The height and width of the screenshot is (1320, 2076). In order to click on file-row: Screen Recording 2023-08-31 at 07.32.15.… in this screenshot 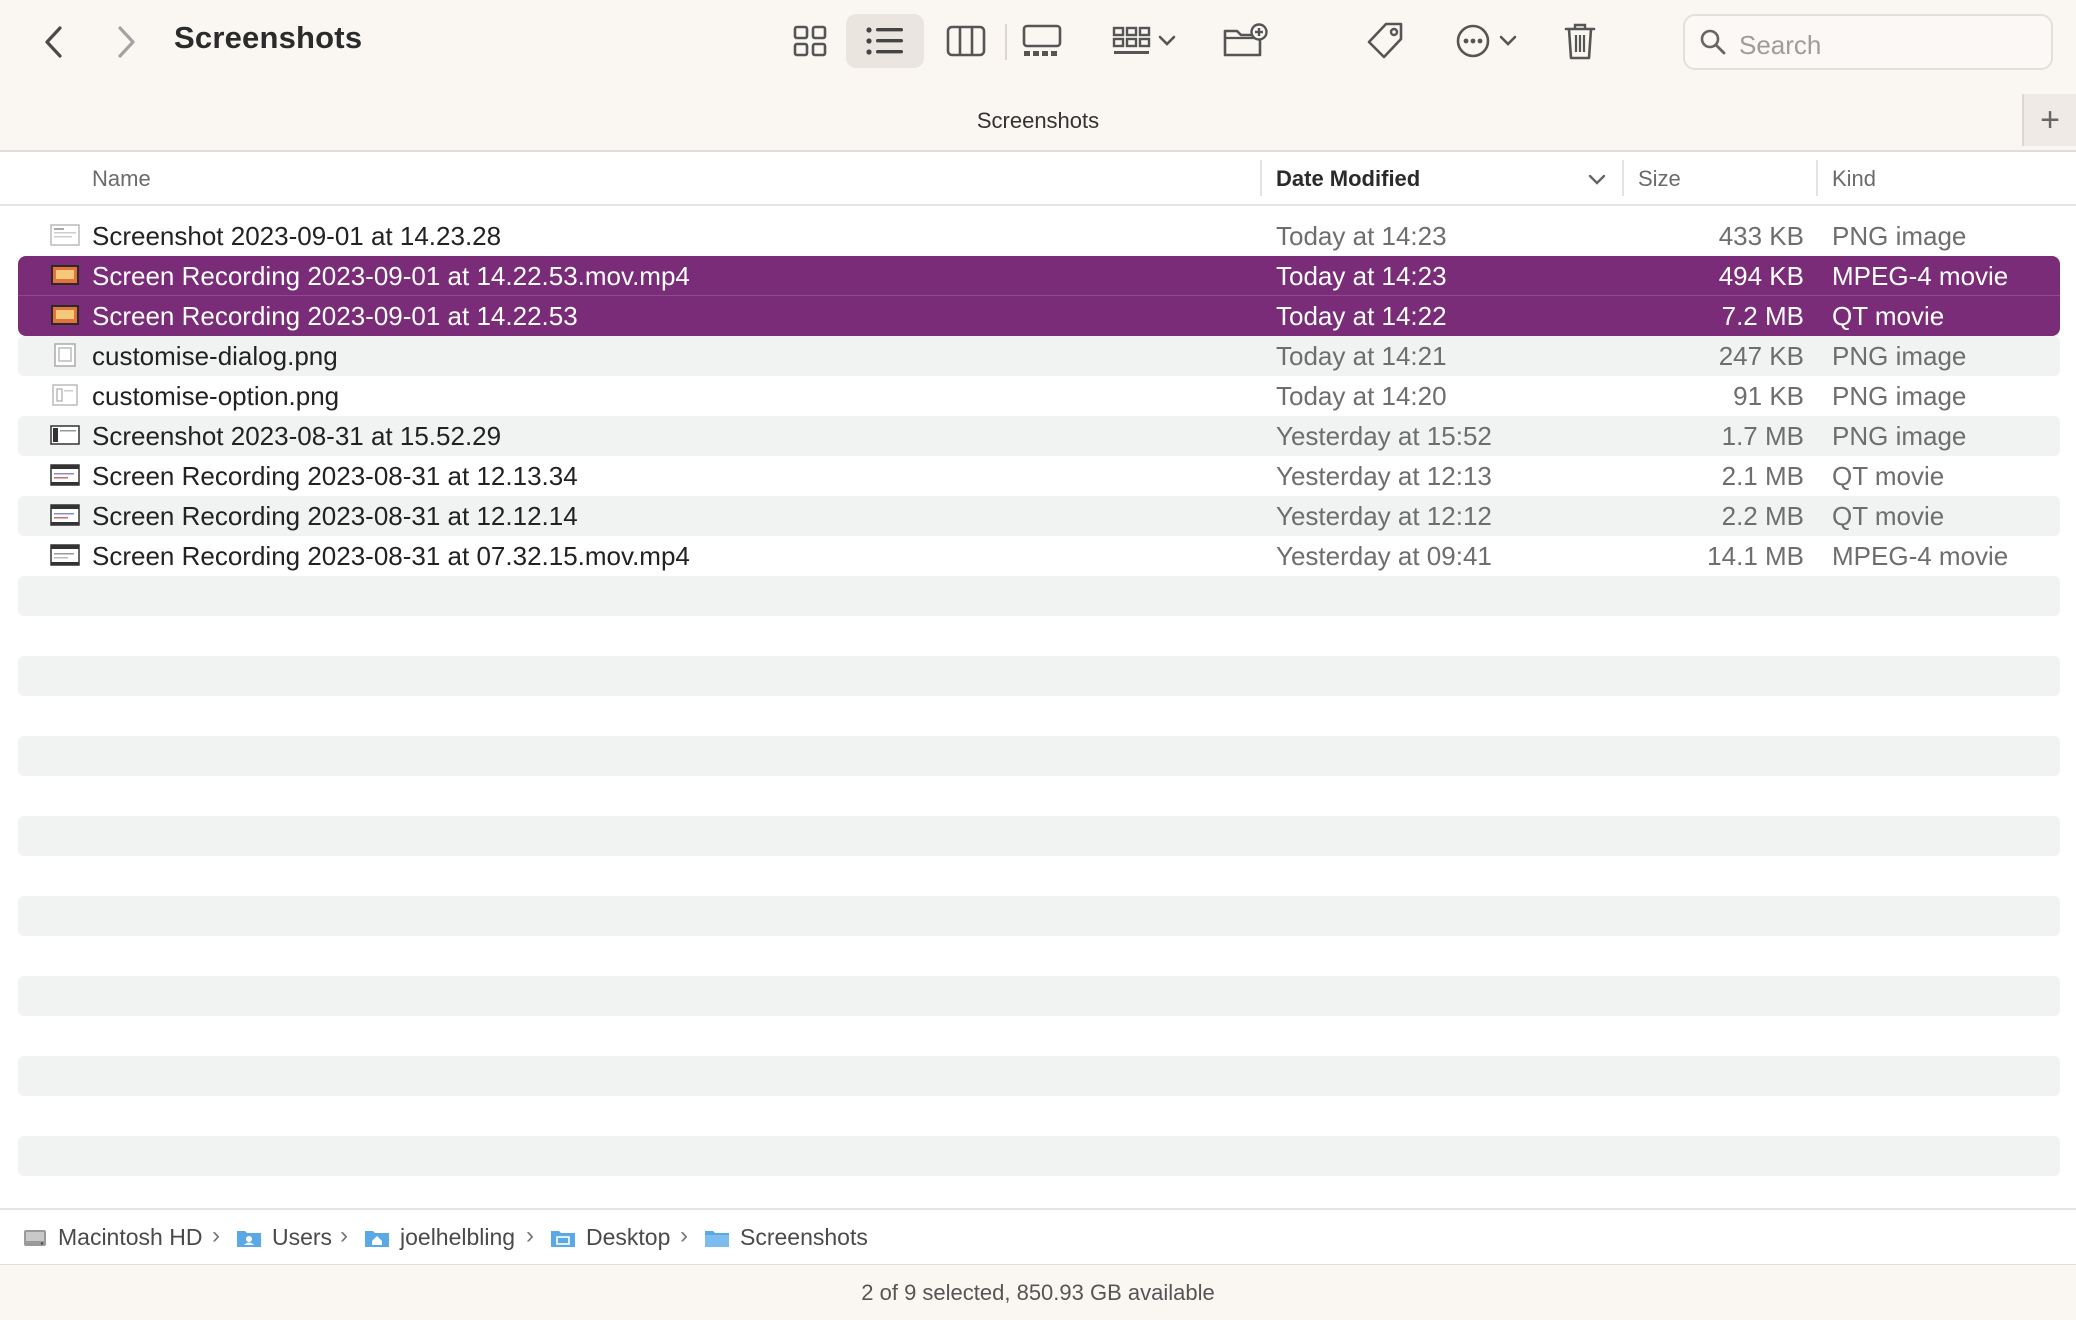, I will do `click(1039, 556)`.